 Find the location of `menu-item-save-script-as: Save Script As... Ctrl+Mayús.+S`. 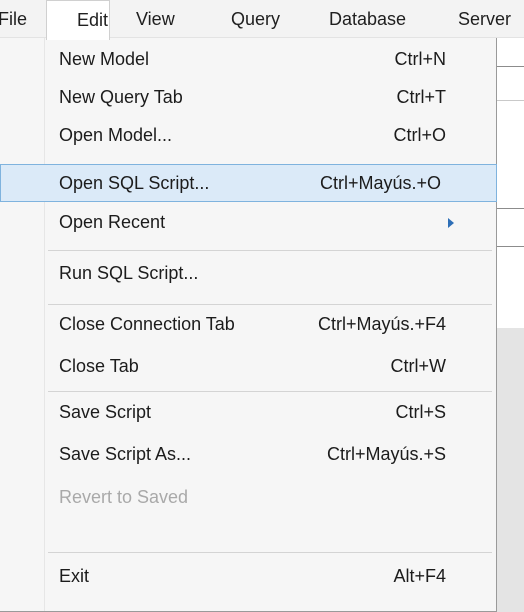

menu-item-save-script-as: Save Script As... Ctrl+Mayús.+S is located at coordinates (248, 455).